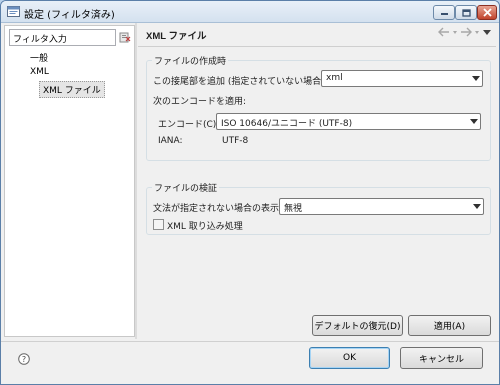 The width and height of the screenshot is (500, 385). What do you see at coordinates (176, 36) in the screenshot?
I see `page-title: XML ファイル` at bounding box center [176, 36].